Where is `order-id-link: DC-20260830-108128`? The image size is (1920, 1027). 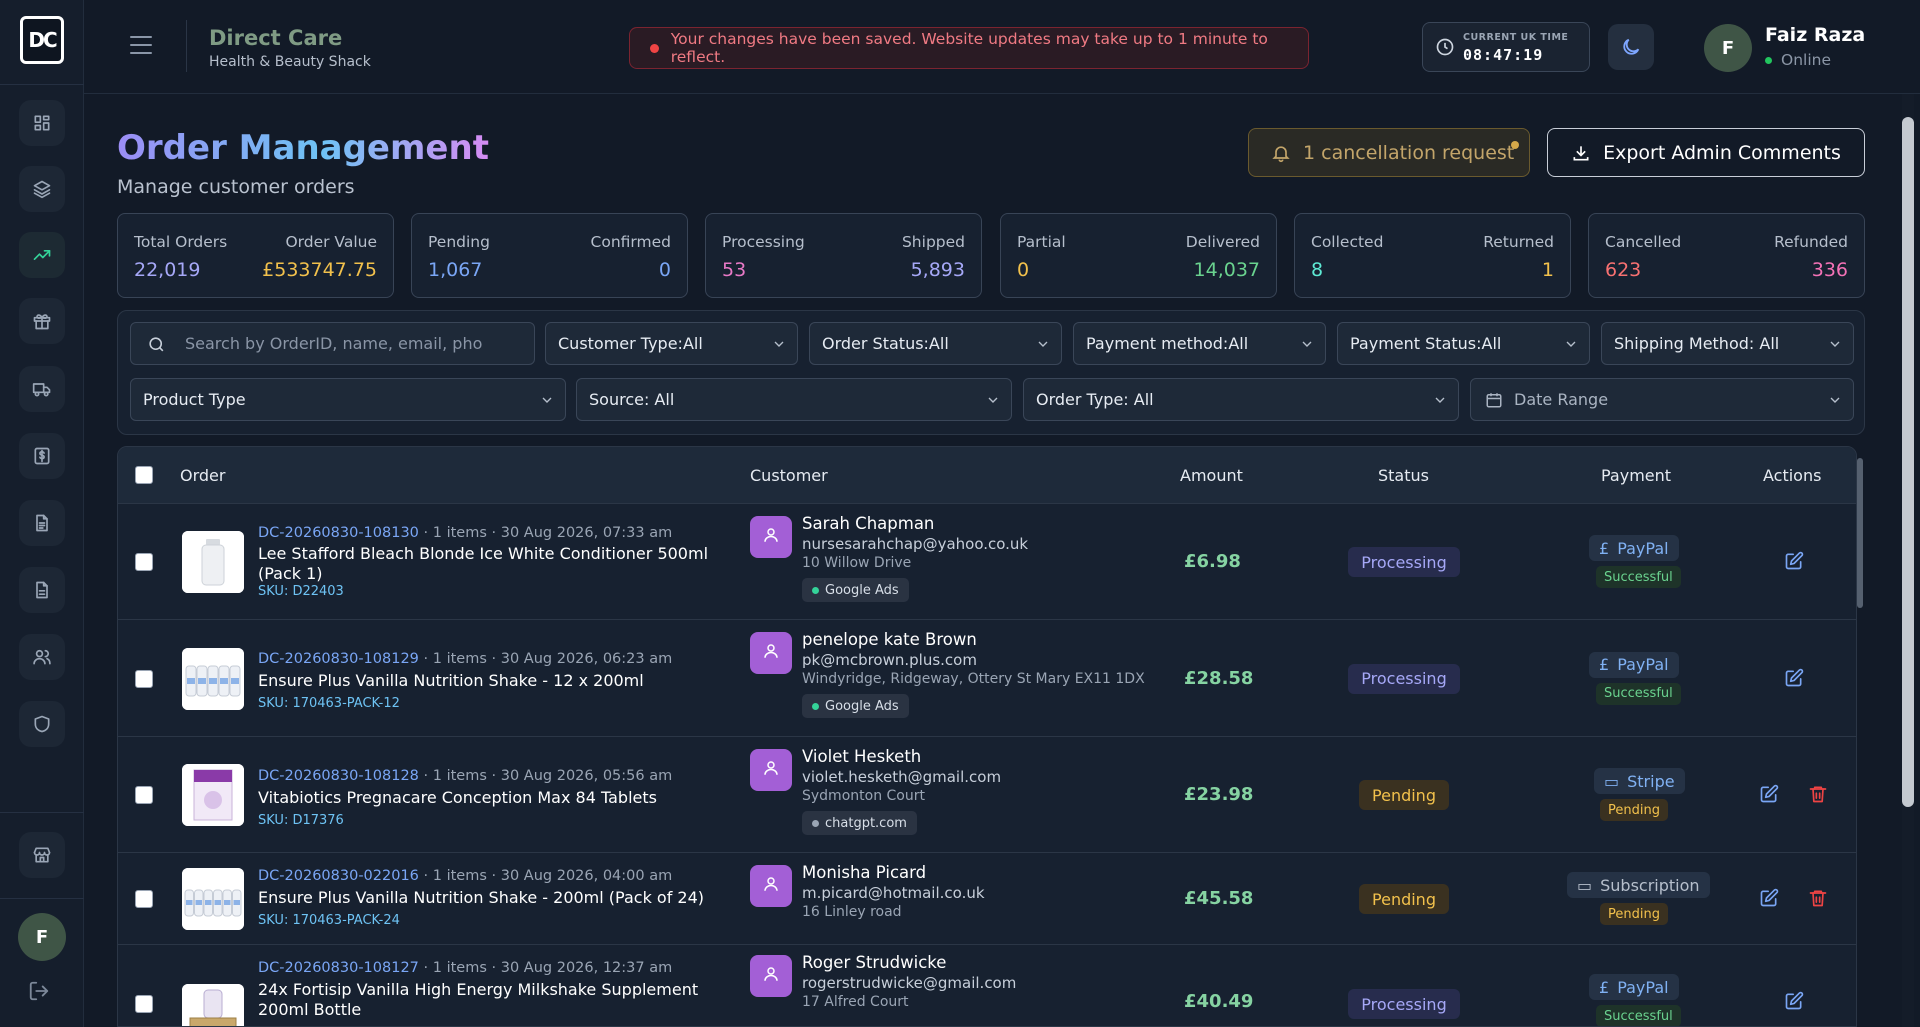 order-id-link: DC-20260830-108128 is located at coordinates (338, 776).